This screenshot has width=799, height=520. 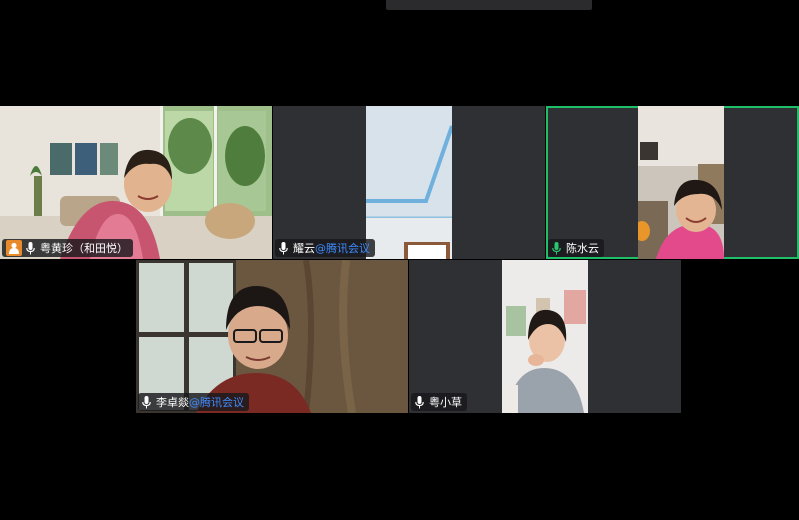 I want to click on video-tile-3: 陈水云, so click(x=672, y=182).